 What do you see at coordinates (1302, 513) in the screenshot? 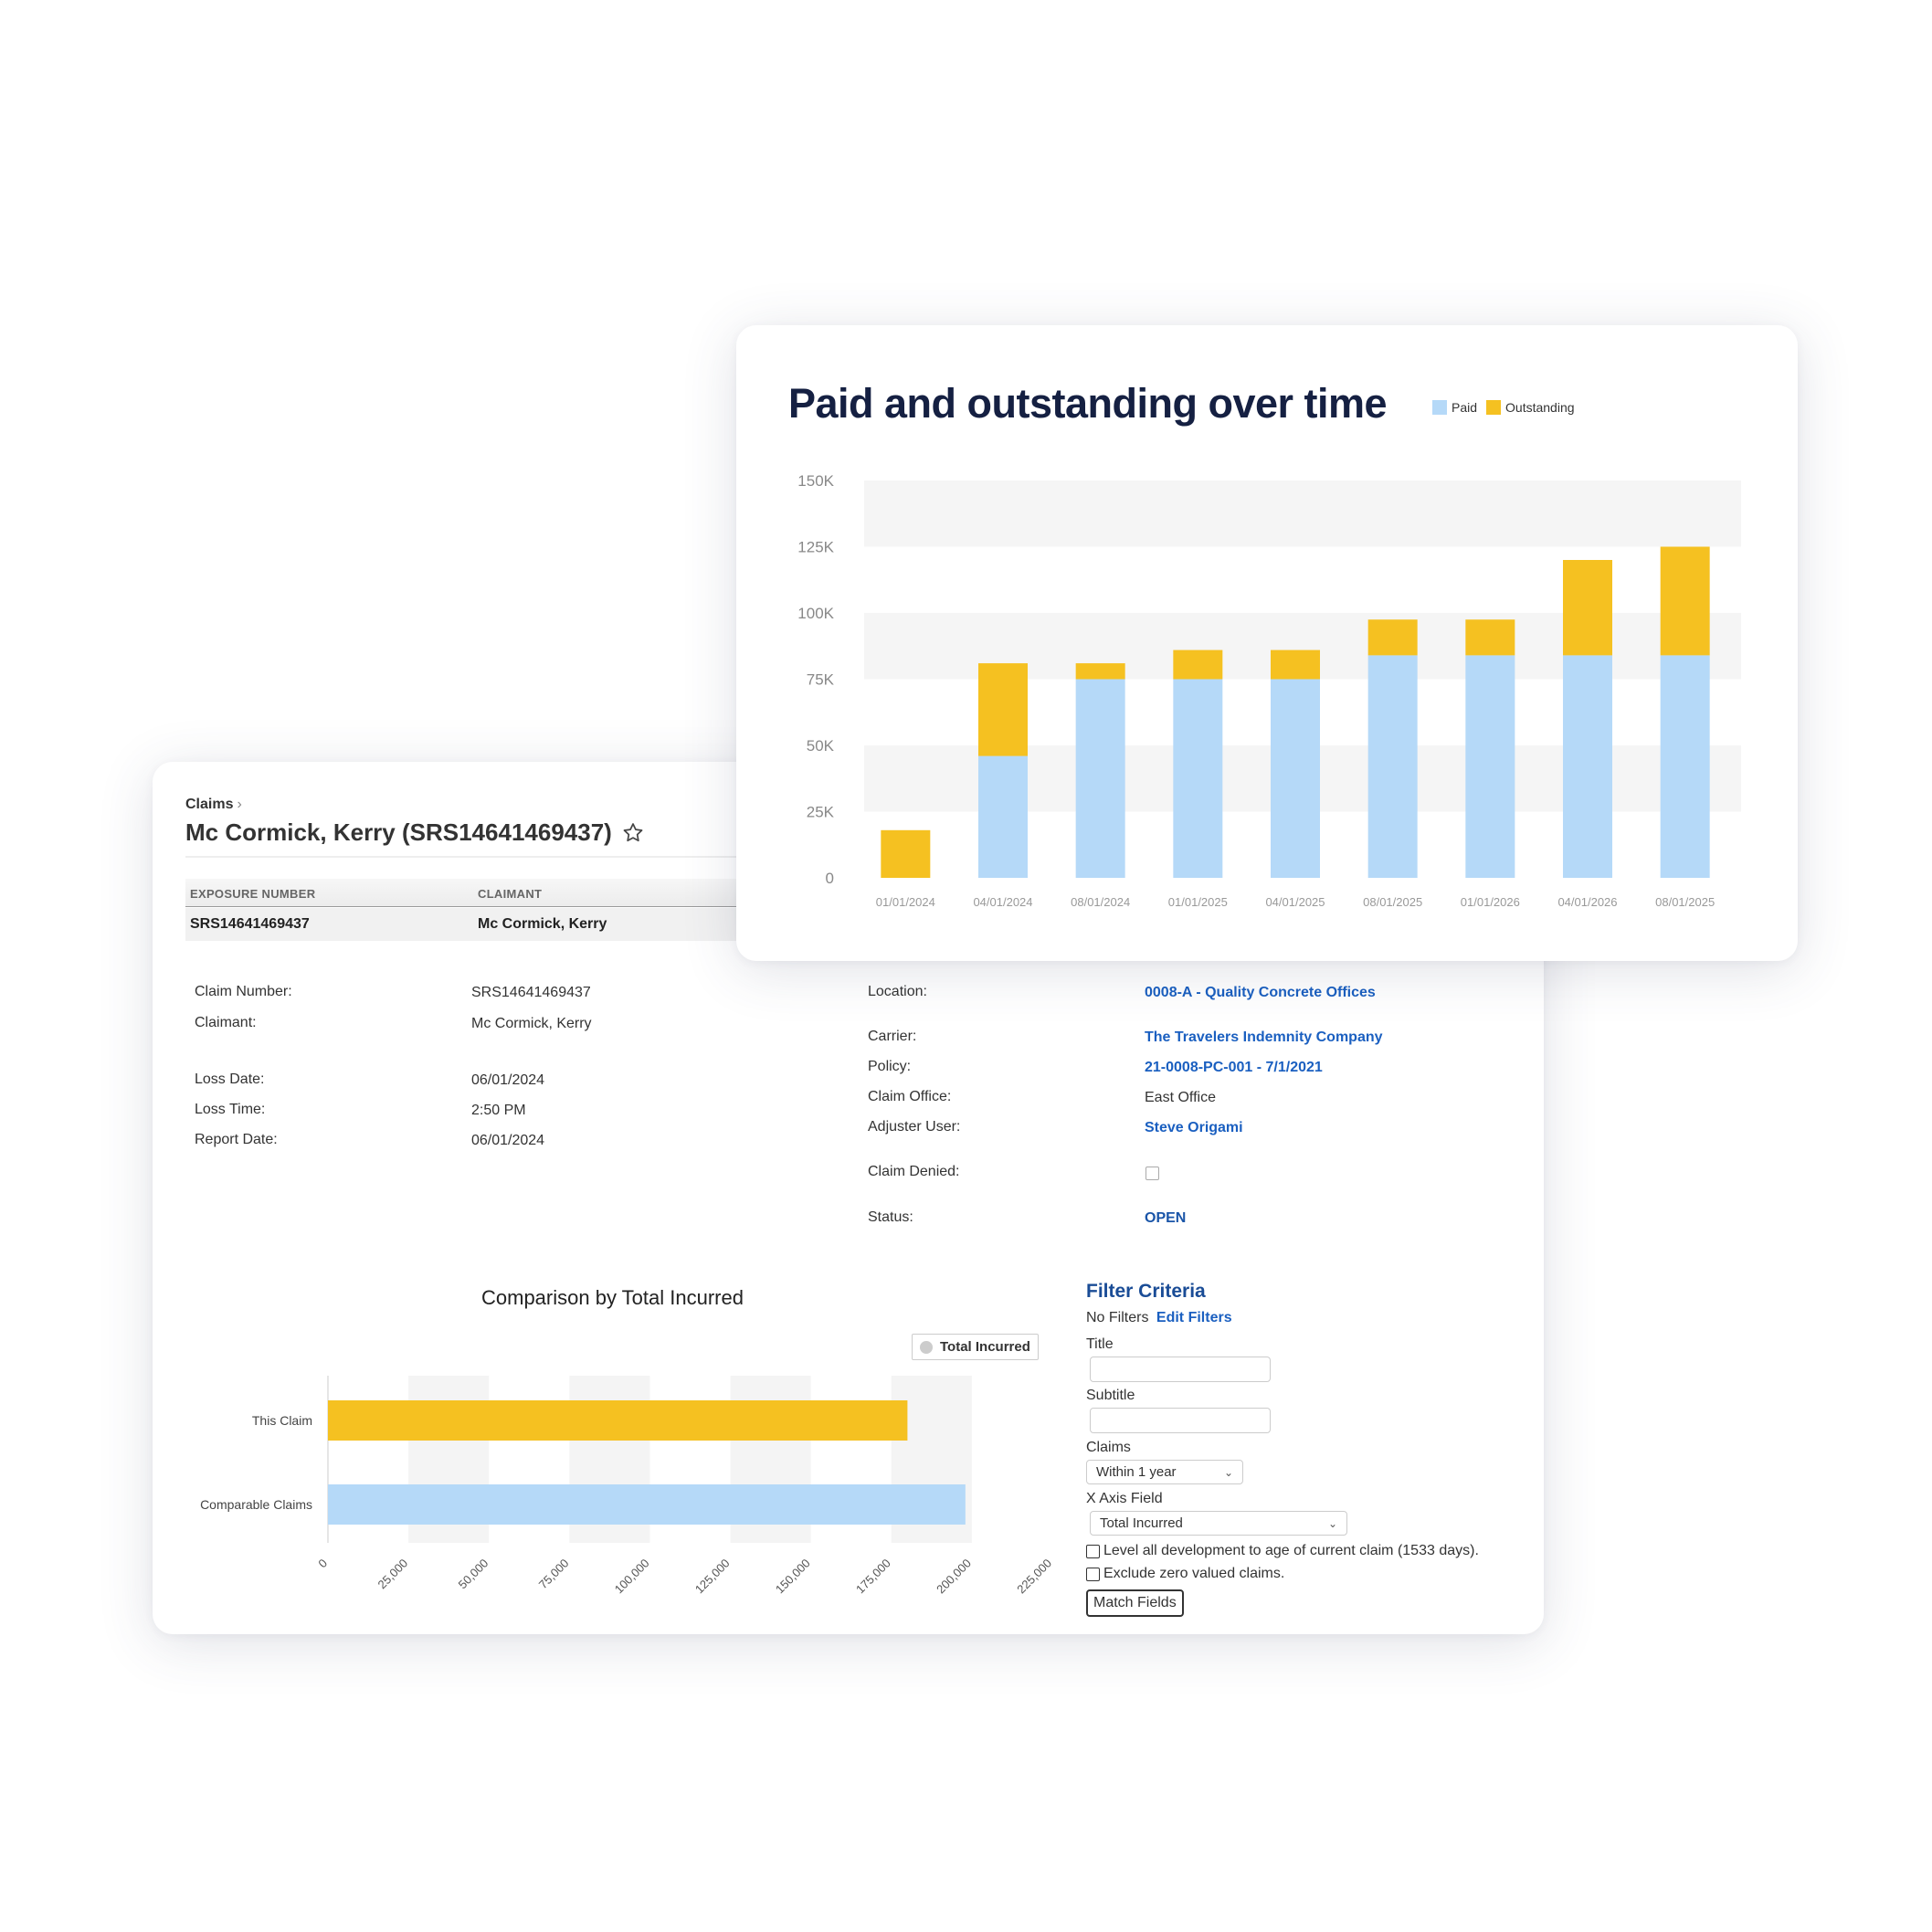
I see `grid-band` at bounding box center [1302, 513].